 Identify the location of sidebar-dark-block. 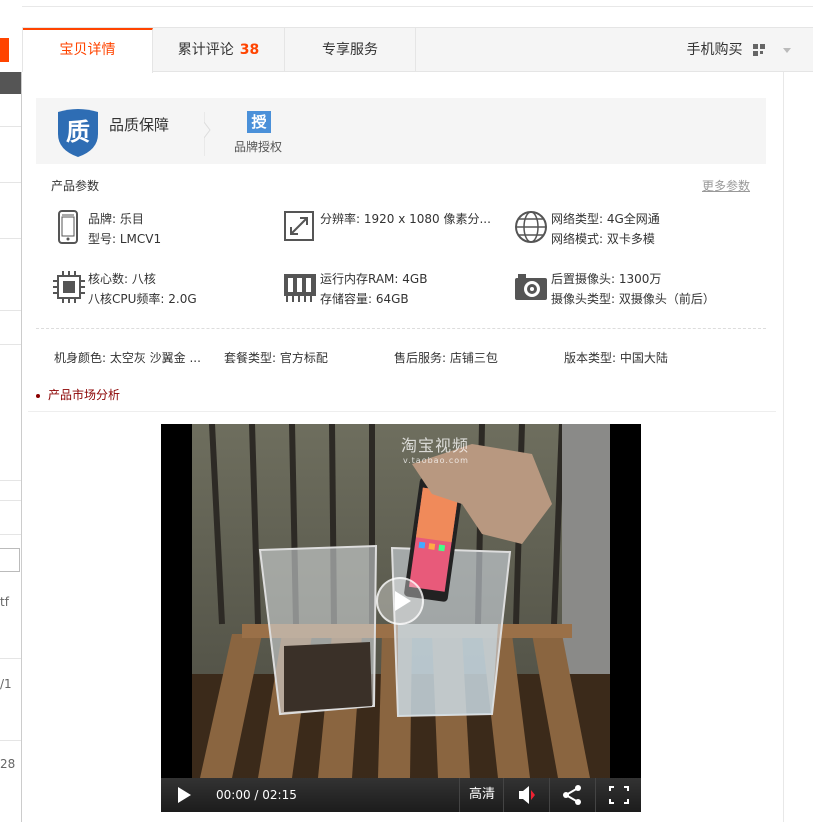
(11, 83).